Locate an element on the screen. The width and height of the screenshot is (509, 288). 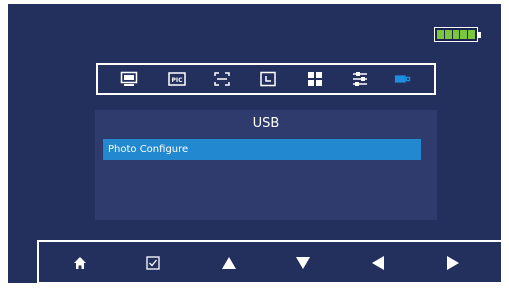
list-item-photo-configure: Photo Configure is located at coordinates (262, 149).